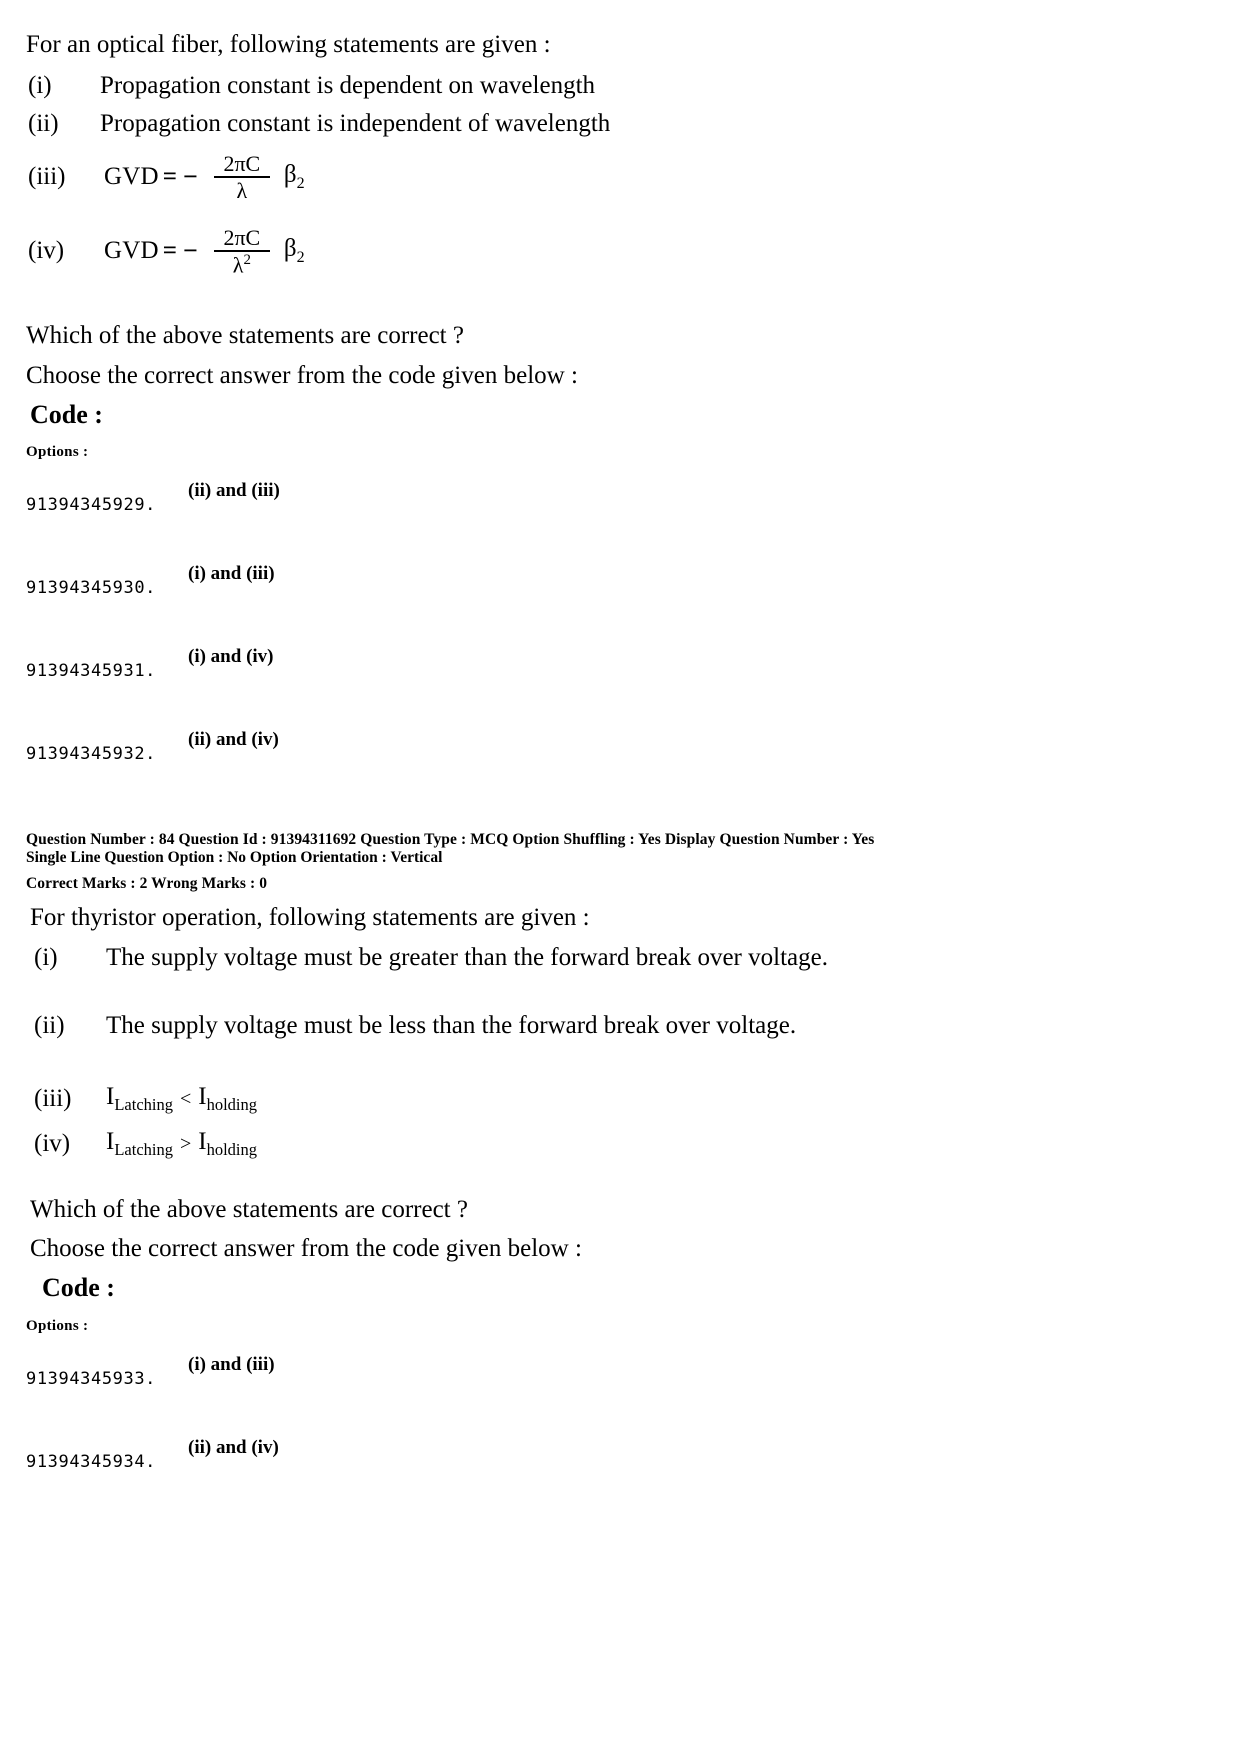  What do you see at coordinates (91, 588) in the screenshot?
I see `option-id: 91394345930.` at bounding box center [91, 588].